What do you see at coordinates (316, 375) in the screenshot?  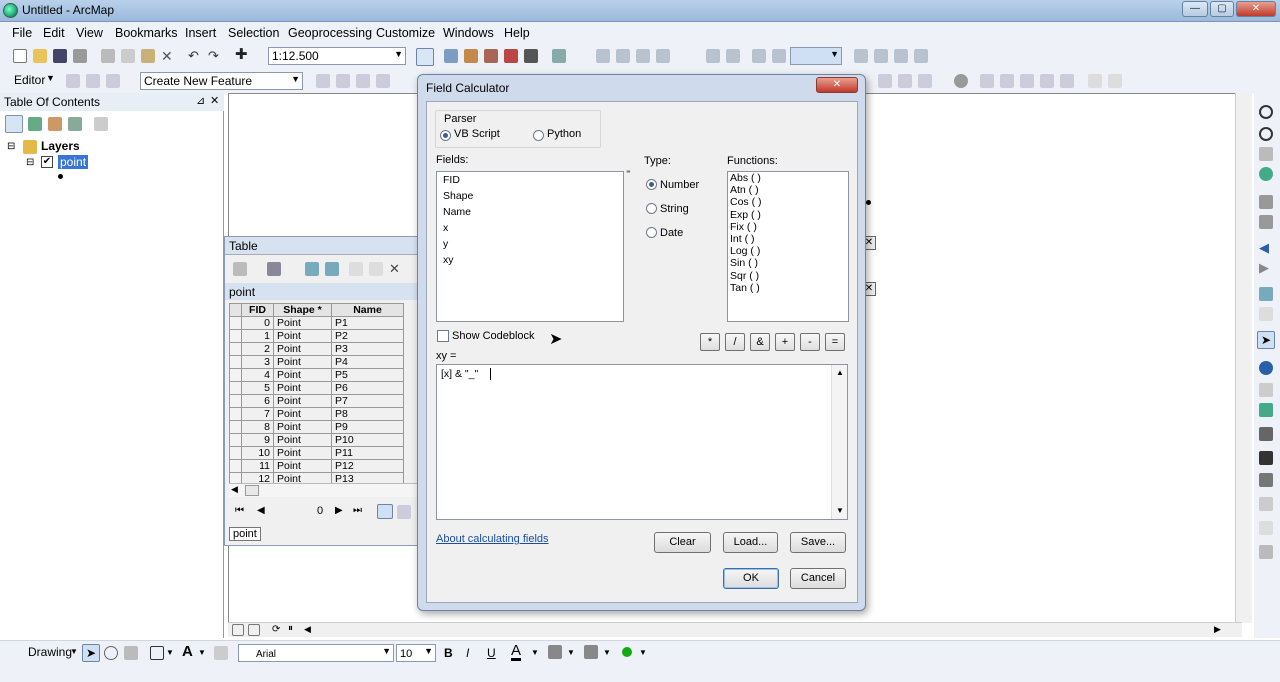 I see `table-row: 4 Point P5` at bounding box center [316, 375].